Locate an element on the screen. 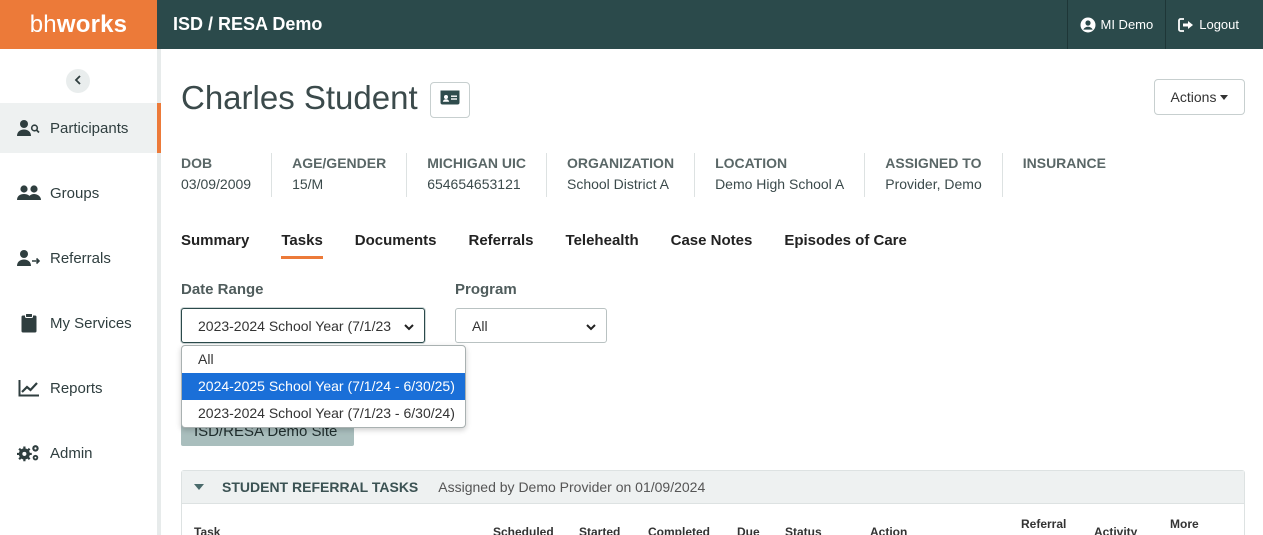 This screenshot has height=535, width=1263. logout-label: Logout is located at coordinates (1219, 24).